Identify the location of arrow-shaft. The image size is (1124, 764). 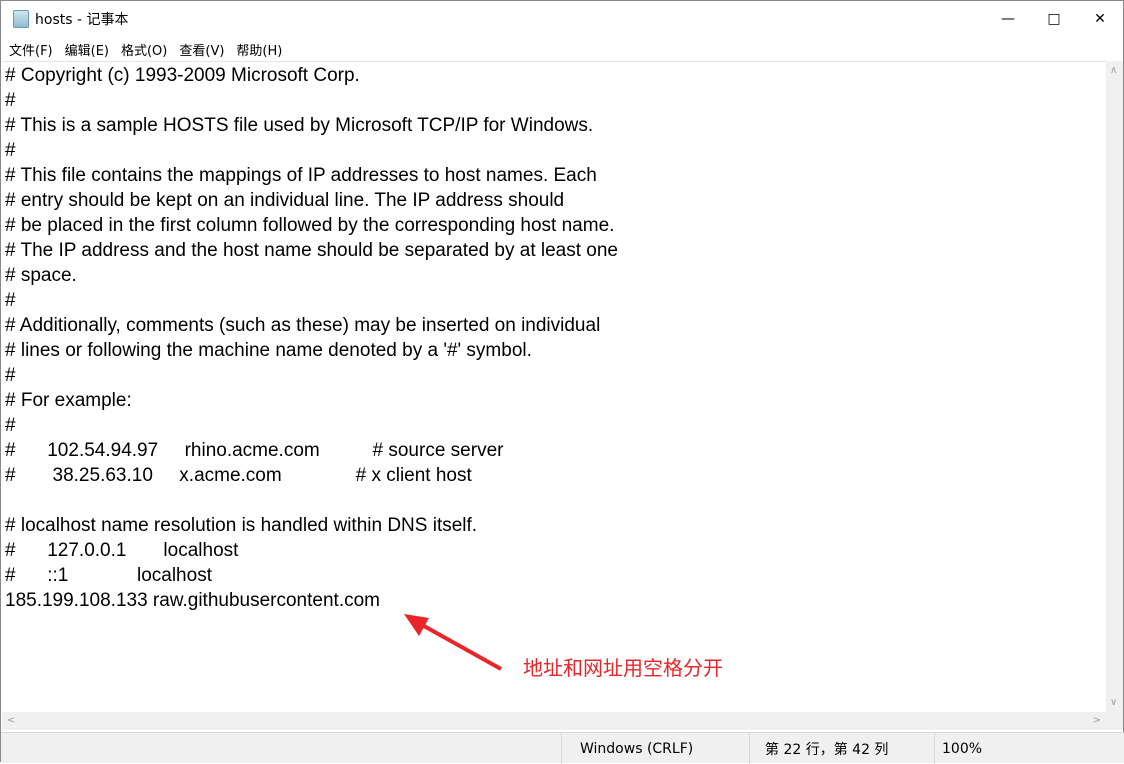
(458, 645).